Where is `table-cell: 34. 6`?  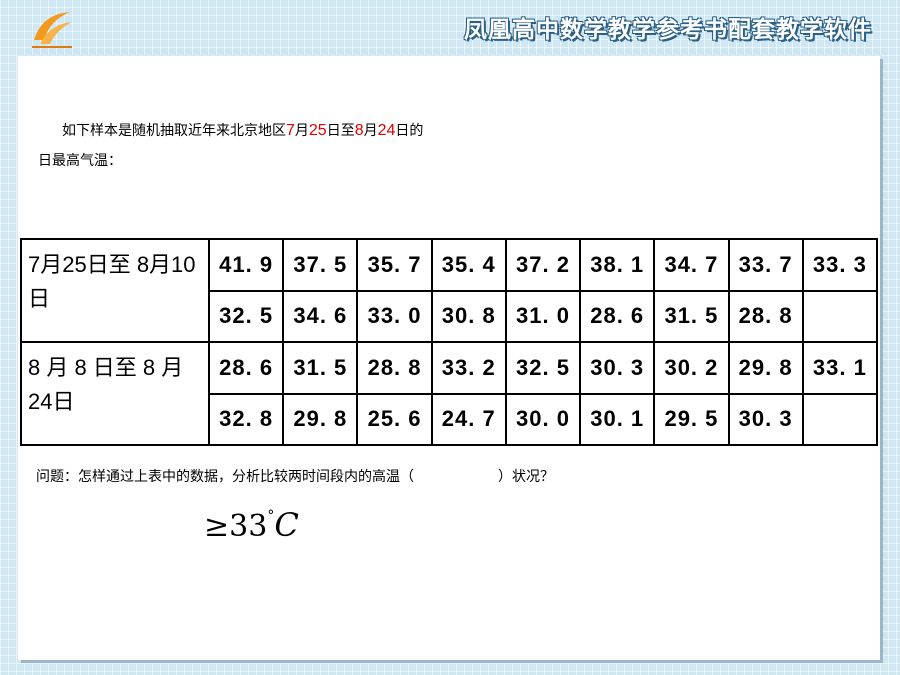 table-cell: 34. 6 is located at coordinates (320, 316).